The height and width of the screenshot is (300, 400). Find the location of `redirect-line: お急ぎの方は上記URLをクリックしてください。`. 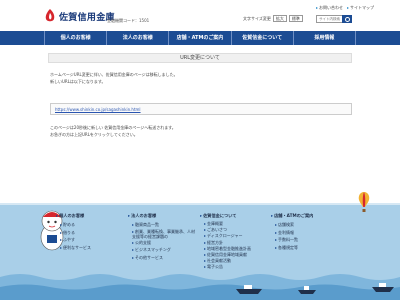

redirect-line: お急ぎの方は上記URLをクリックしてください。 is located at coordinates (94, 134).